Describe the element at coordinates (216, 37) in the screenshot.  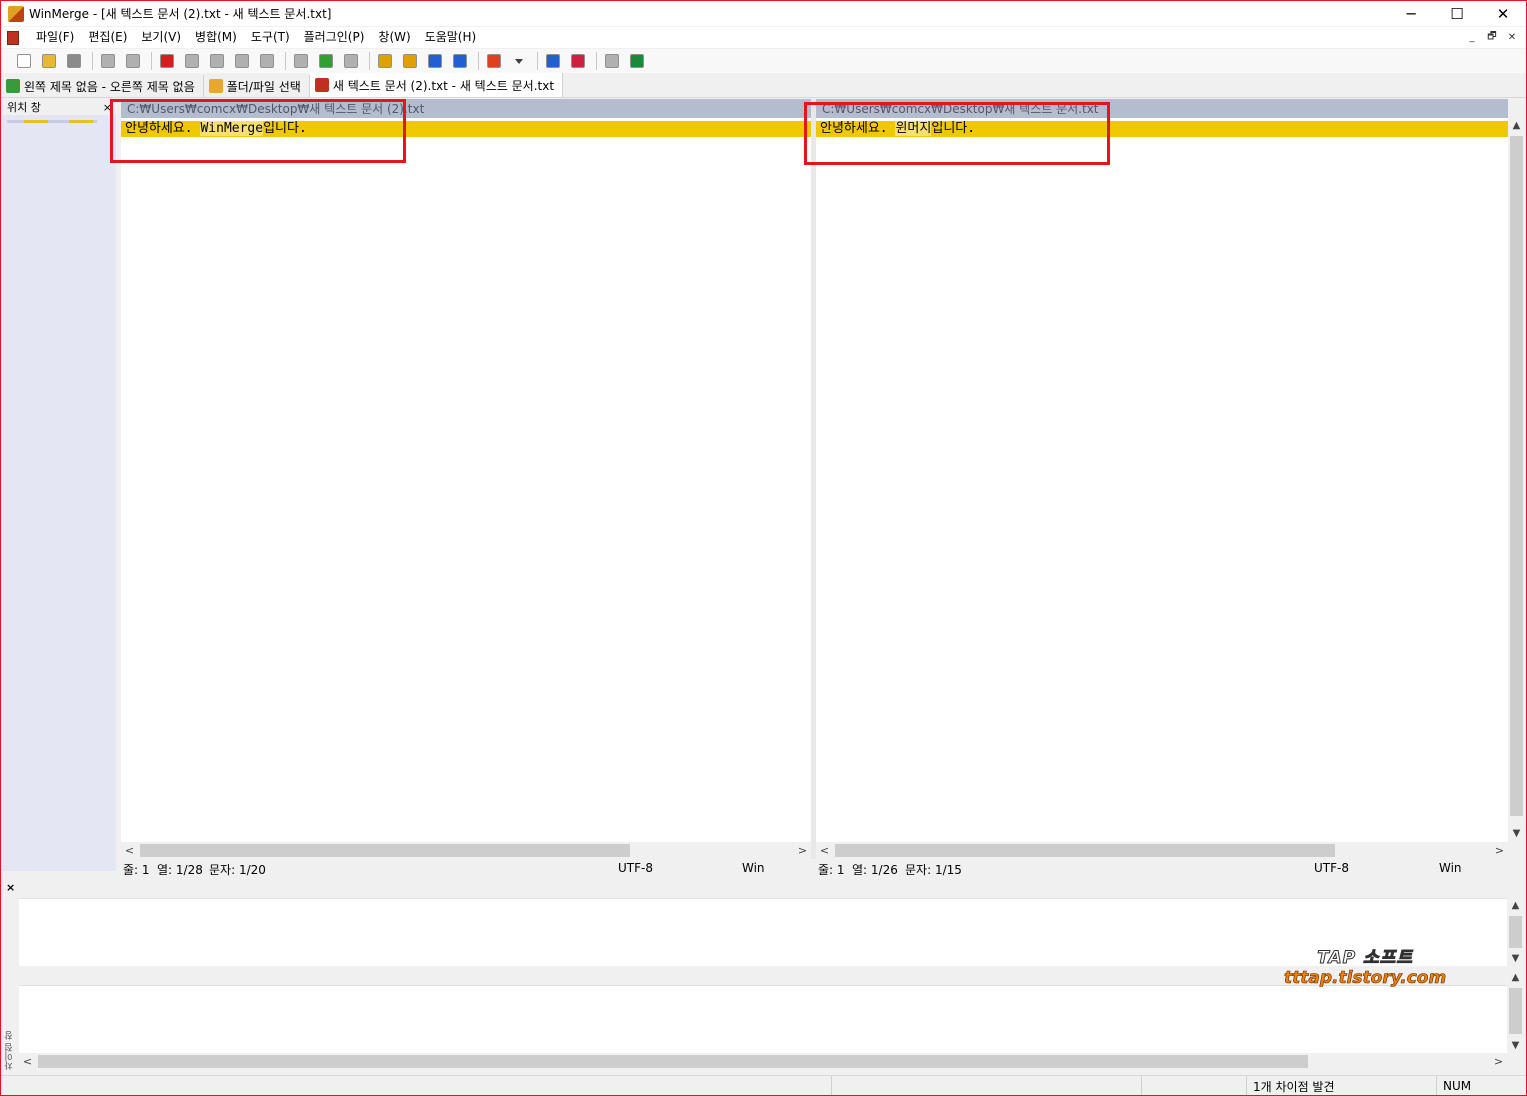
I see `menu-merge: 병합(M)` at that location.